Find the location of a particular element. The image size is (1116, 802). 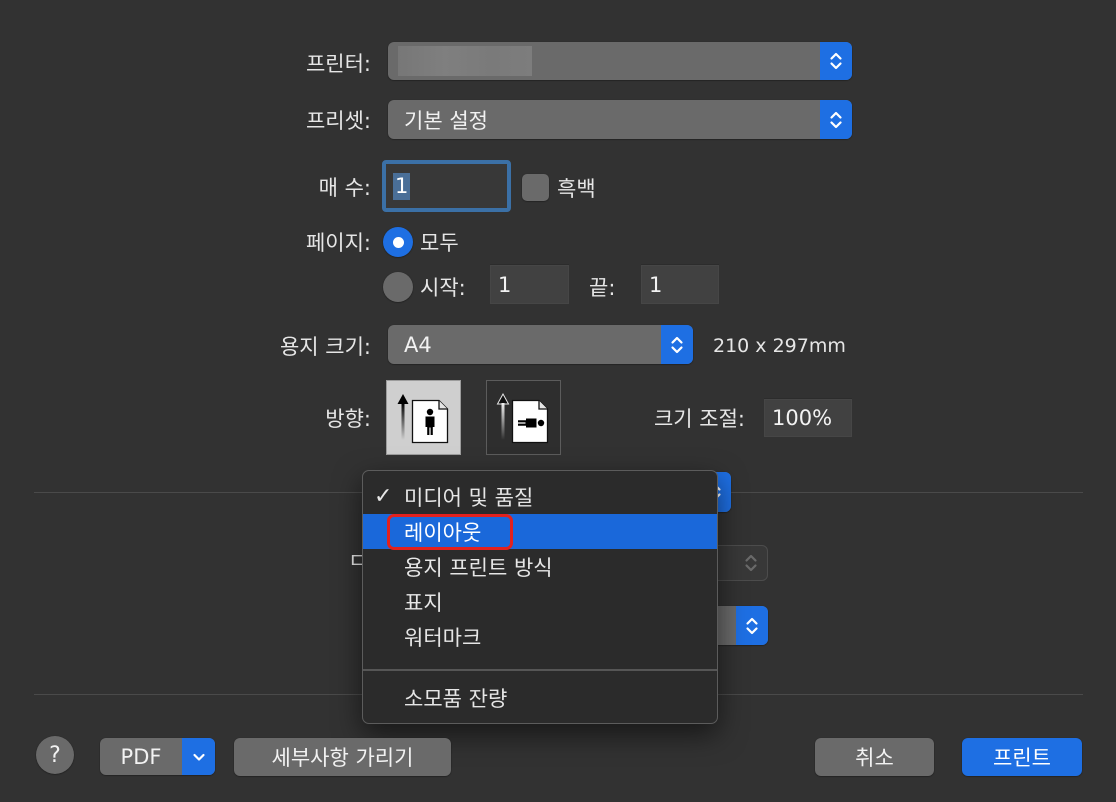

help-icon: ? is located at coordinates (55, 755).